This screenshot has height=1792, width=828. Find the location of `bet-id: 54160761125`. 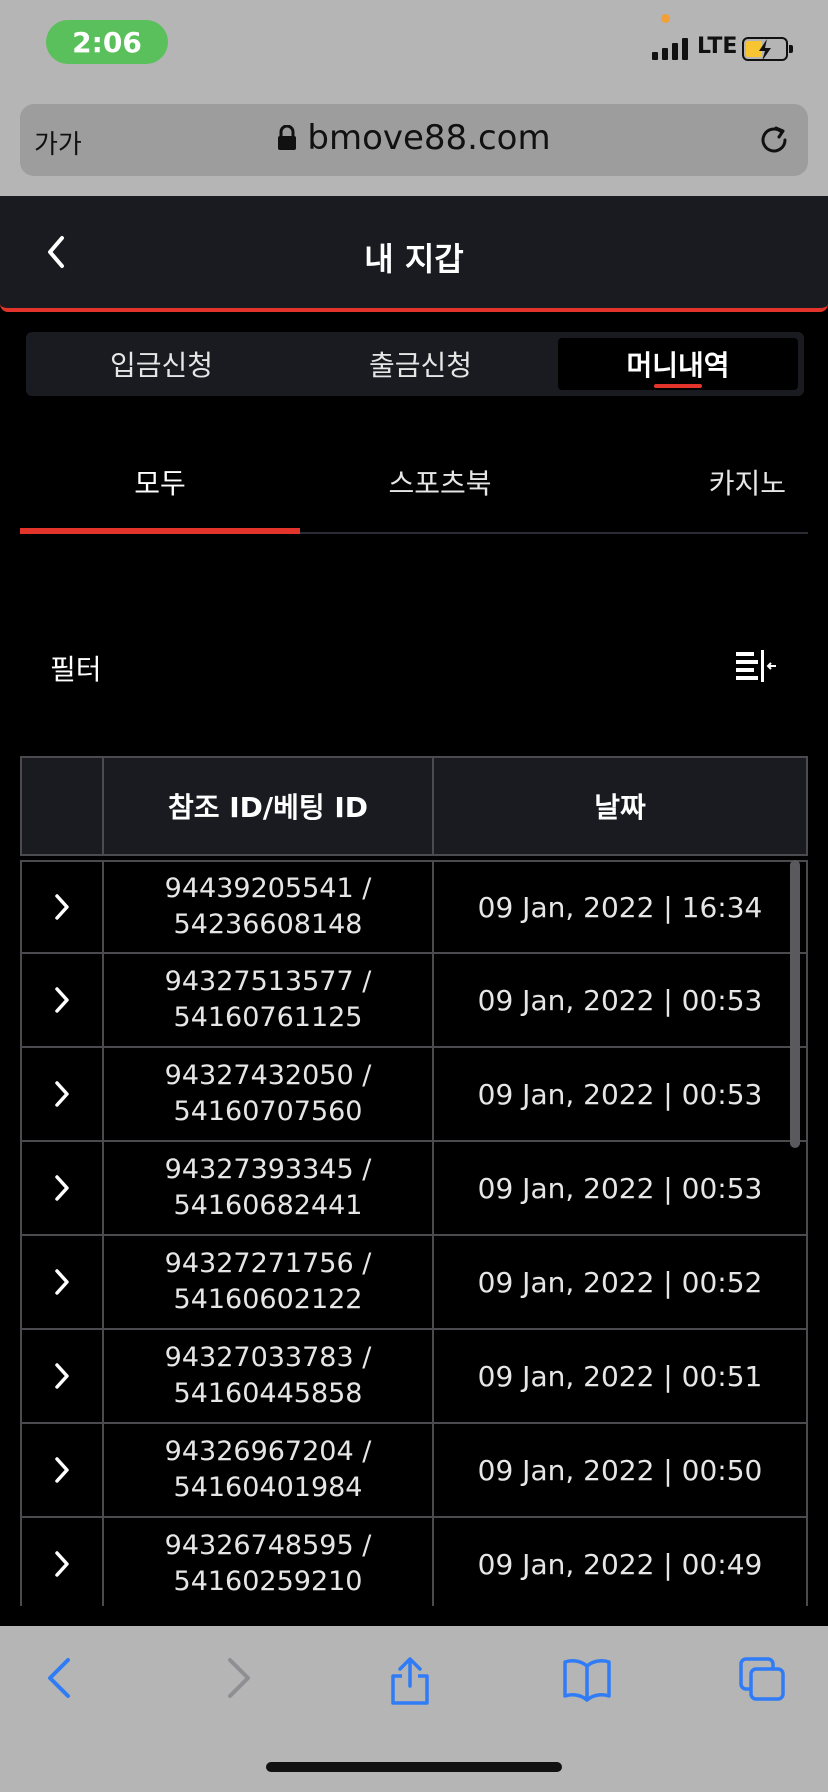

bet-id: 54160761125 is located at coordinates (268, 1017).